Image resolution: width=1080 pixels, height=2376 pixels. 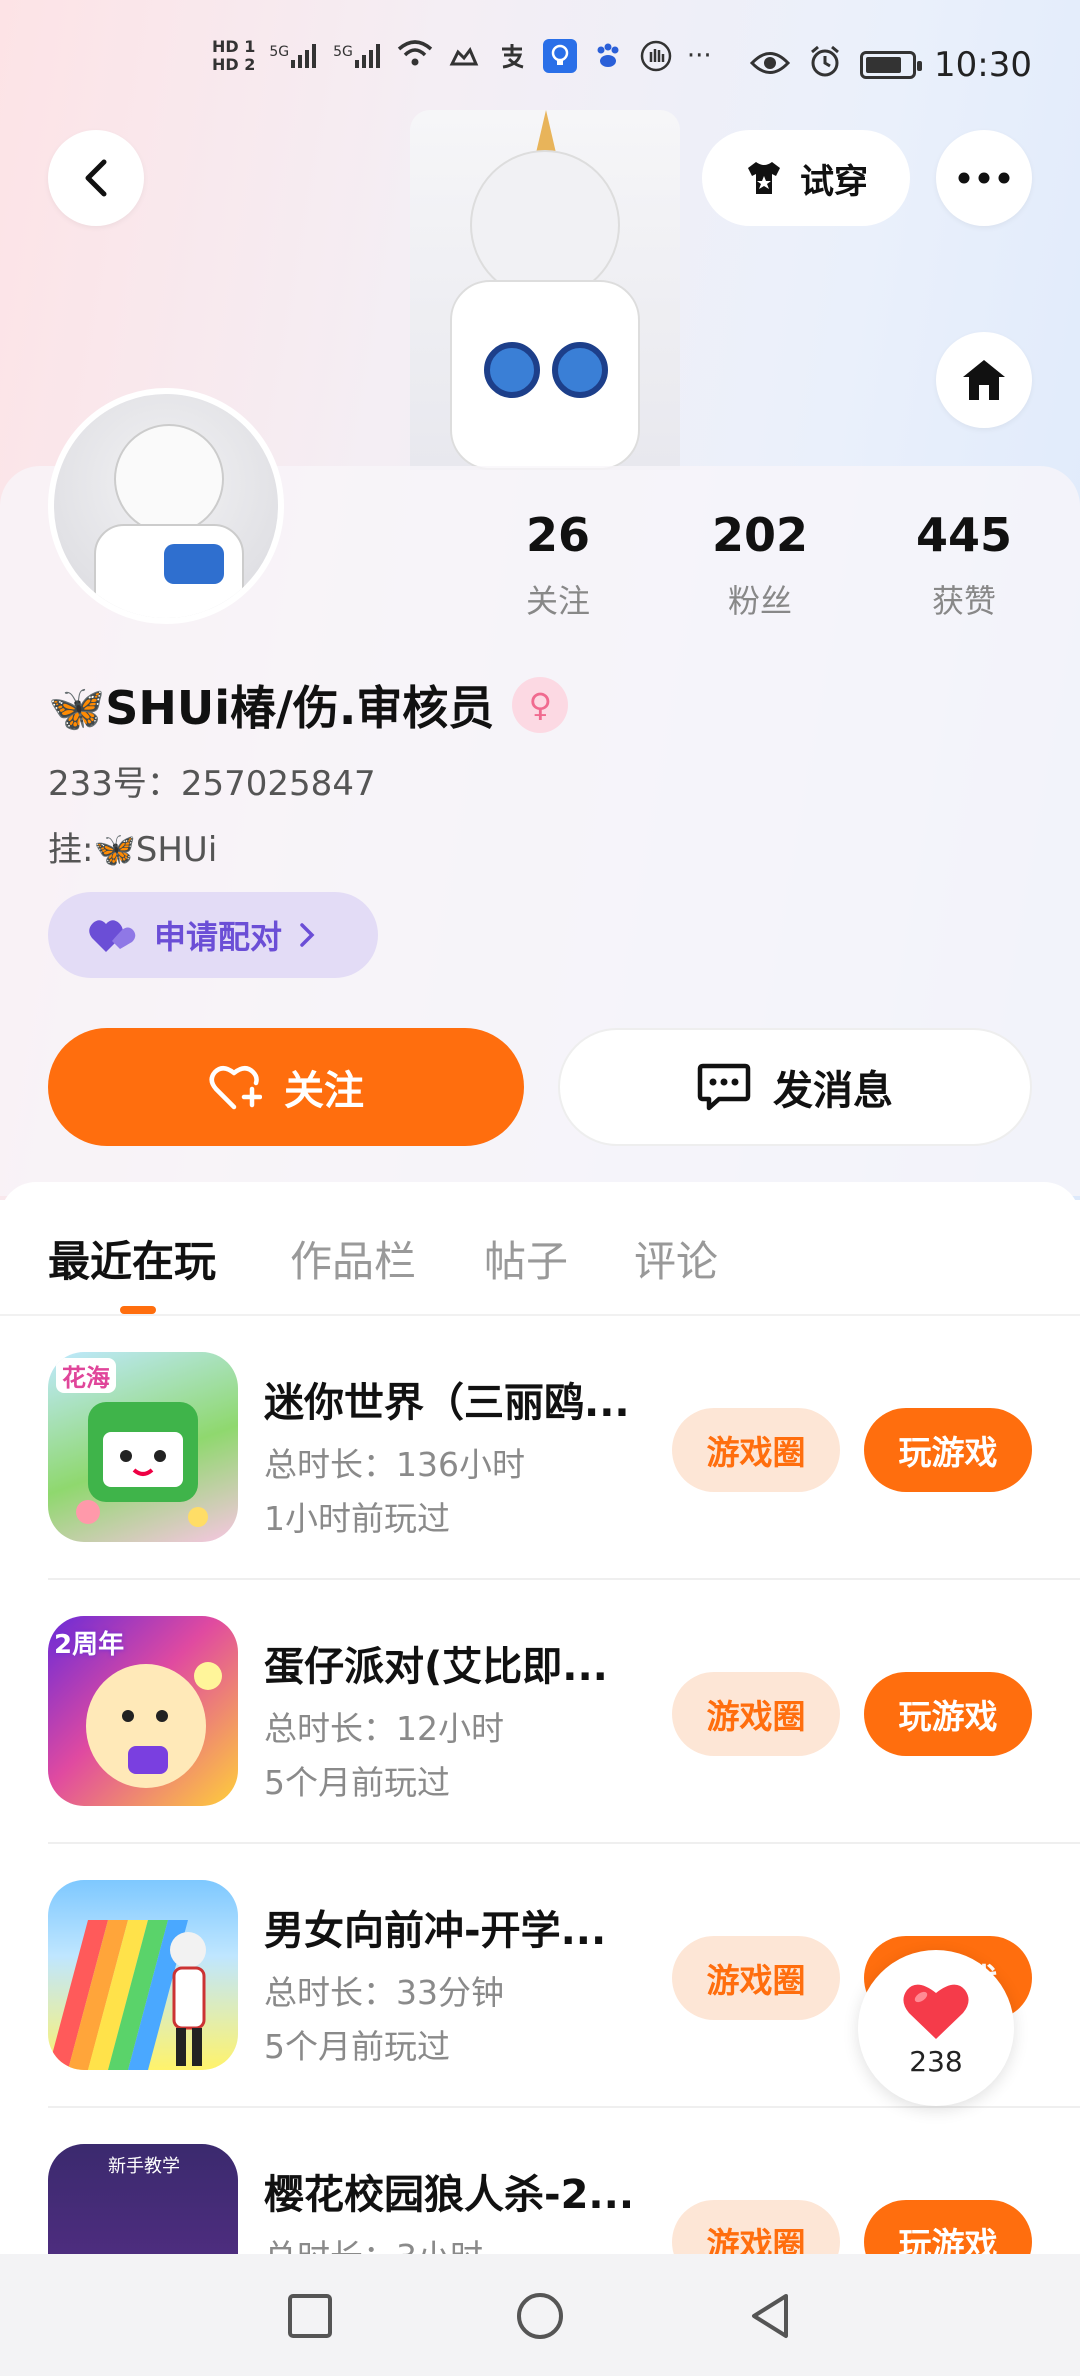 What do you see at coordinates (656, 56) in the screenshot?
I see `hand-icon` at bounding box center [656, 56].